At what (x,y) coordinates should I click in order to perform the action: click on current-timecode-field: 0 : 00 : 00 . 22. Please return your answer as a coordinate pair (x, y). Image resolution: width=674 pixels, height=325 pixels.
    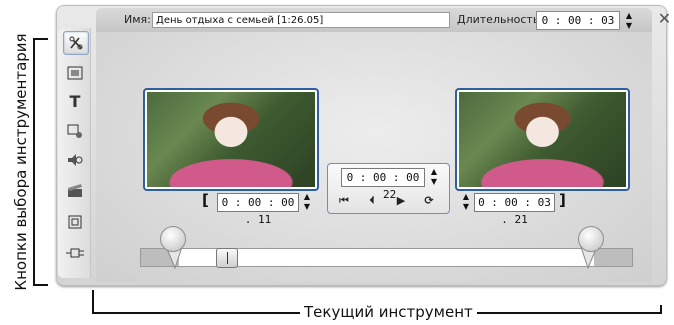
    Looking at the image, I should click on (383, 184).